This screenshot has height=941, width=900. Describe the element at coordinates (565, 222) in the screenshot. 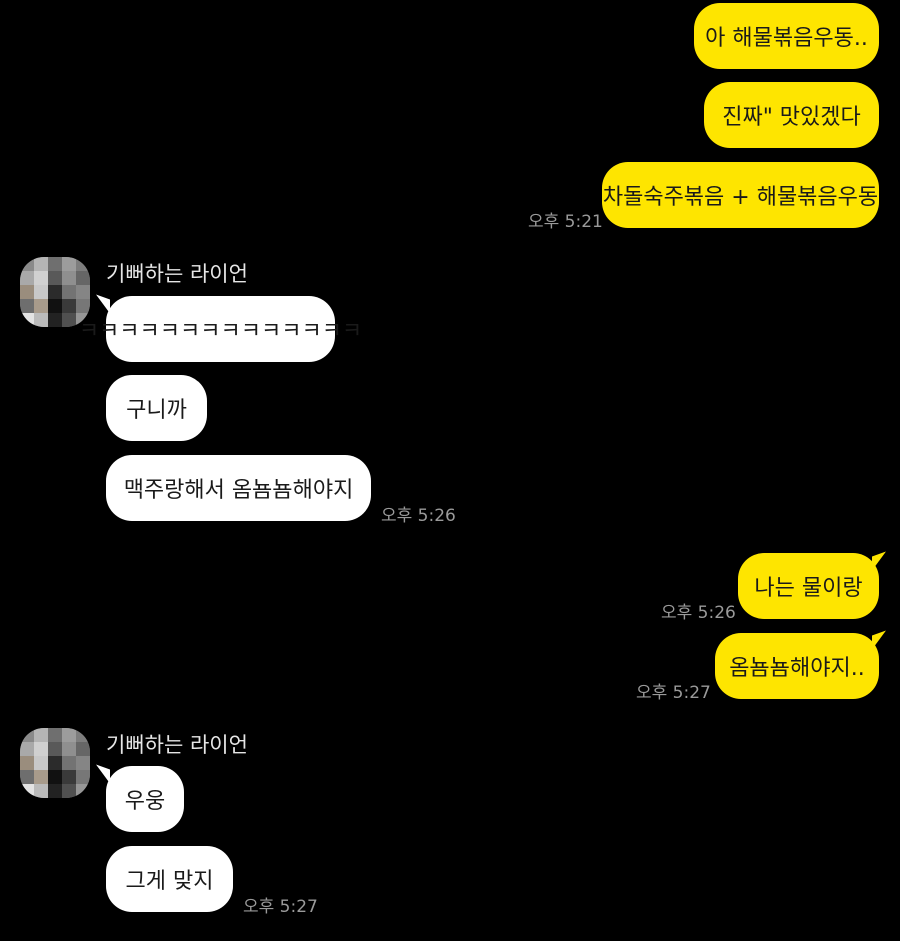

I see `message-timestamp: 오후 5:21` at that location.